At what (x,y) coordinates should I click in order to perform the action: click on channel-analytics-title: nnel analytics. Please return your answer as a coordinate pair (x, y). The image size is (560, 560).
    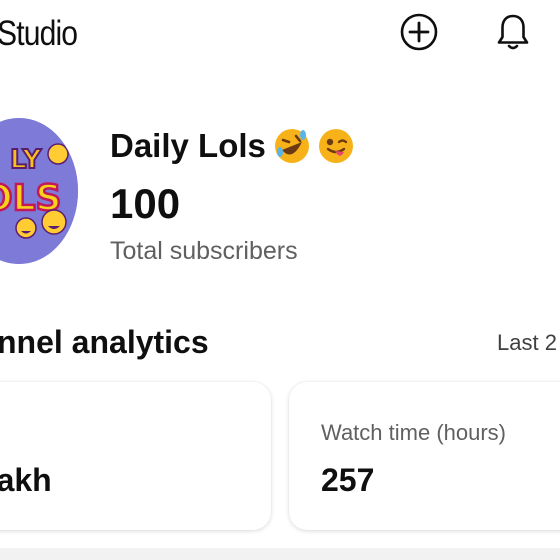
    Looking at the image, I should click on (104, 342).